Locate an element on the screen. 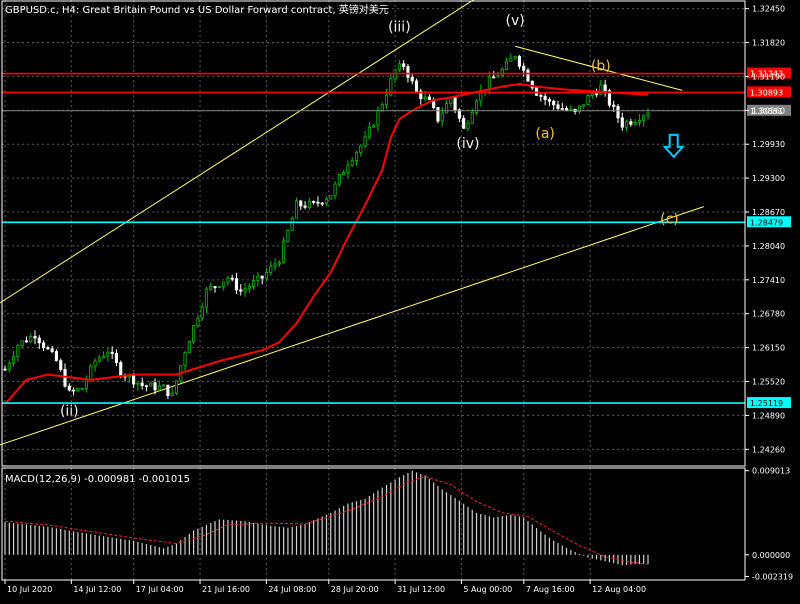 The height and width of the screenshot is (604, 800). wave-label: (v) is located at coordinates (515, 21).